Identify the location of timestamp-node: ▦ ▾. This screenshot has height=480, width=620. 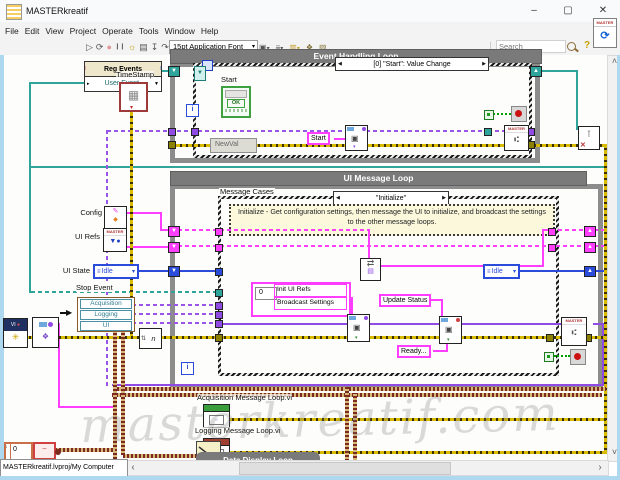
(133, 97).